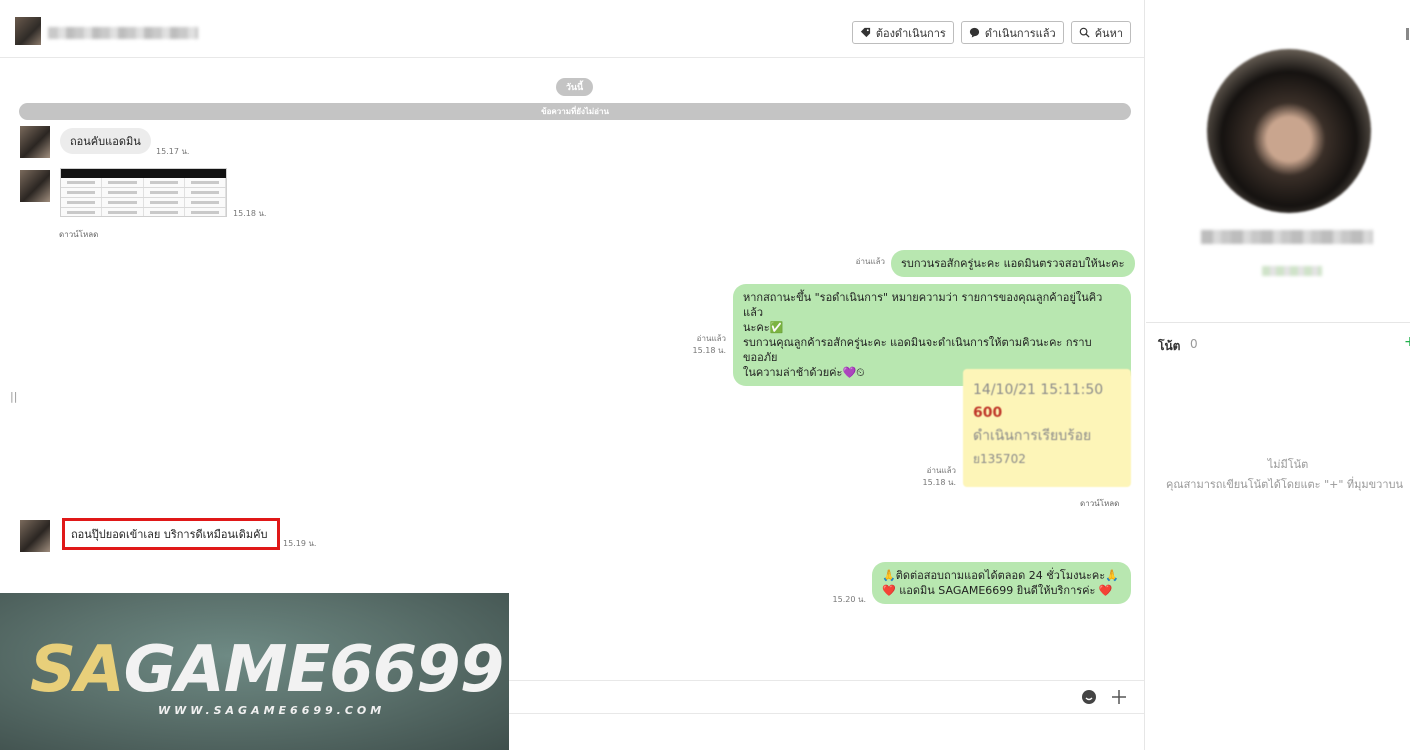  What do you see at coordinates (1032, 436) in the screenshot?
I see `receipt-status: ดำเนินการเรียบร้อย` at bounding box center [1032, 436].